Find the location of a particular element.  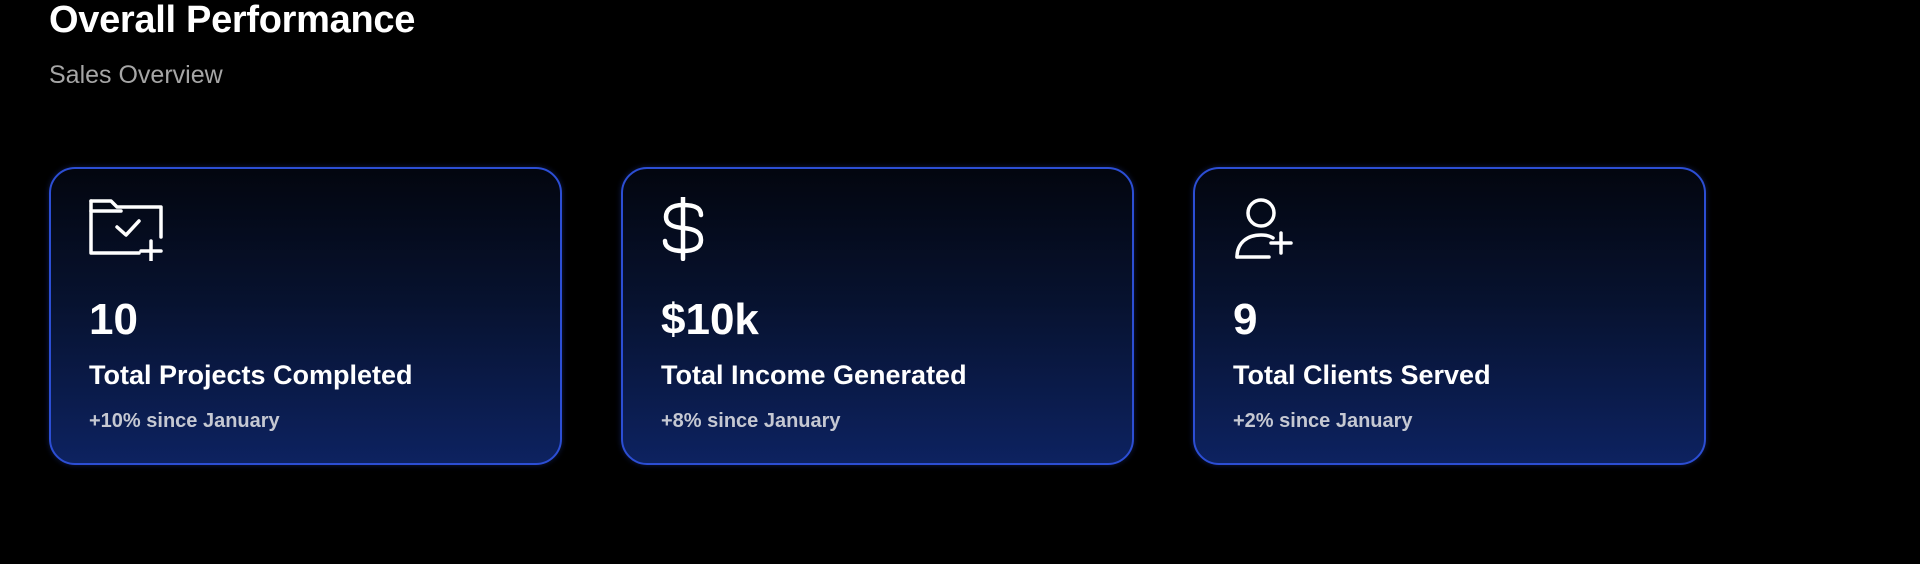

stat-value: 10 is located at coordinates (113, 319).